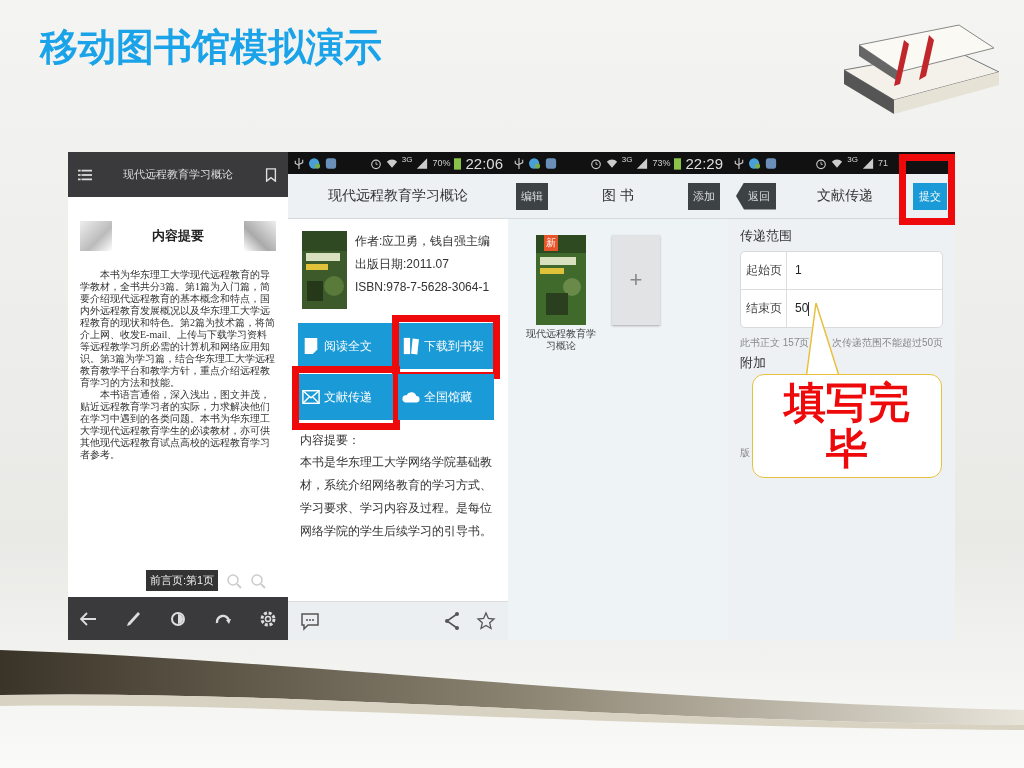 The height and width of the screenshot is (768, 1024). Describe the element at coordinates (661, 163) in the screenshot. I see `battery-percent: 73%` at that location.